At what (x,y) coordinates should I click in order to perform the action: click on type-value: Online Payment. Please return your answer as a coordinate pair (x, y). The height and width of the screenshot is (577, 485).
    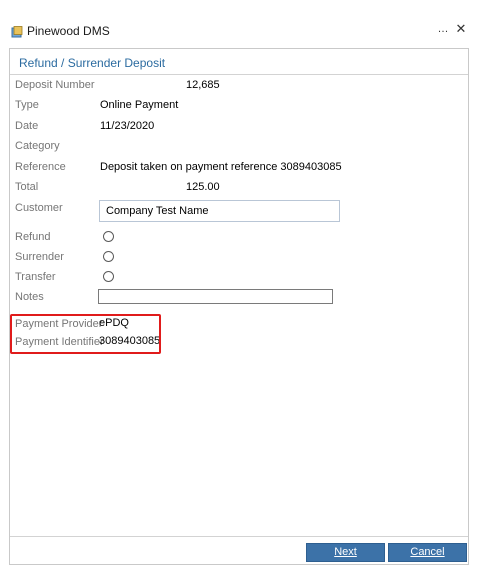
    Looking at the image, I should click on (139, 105).